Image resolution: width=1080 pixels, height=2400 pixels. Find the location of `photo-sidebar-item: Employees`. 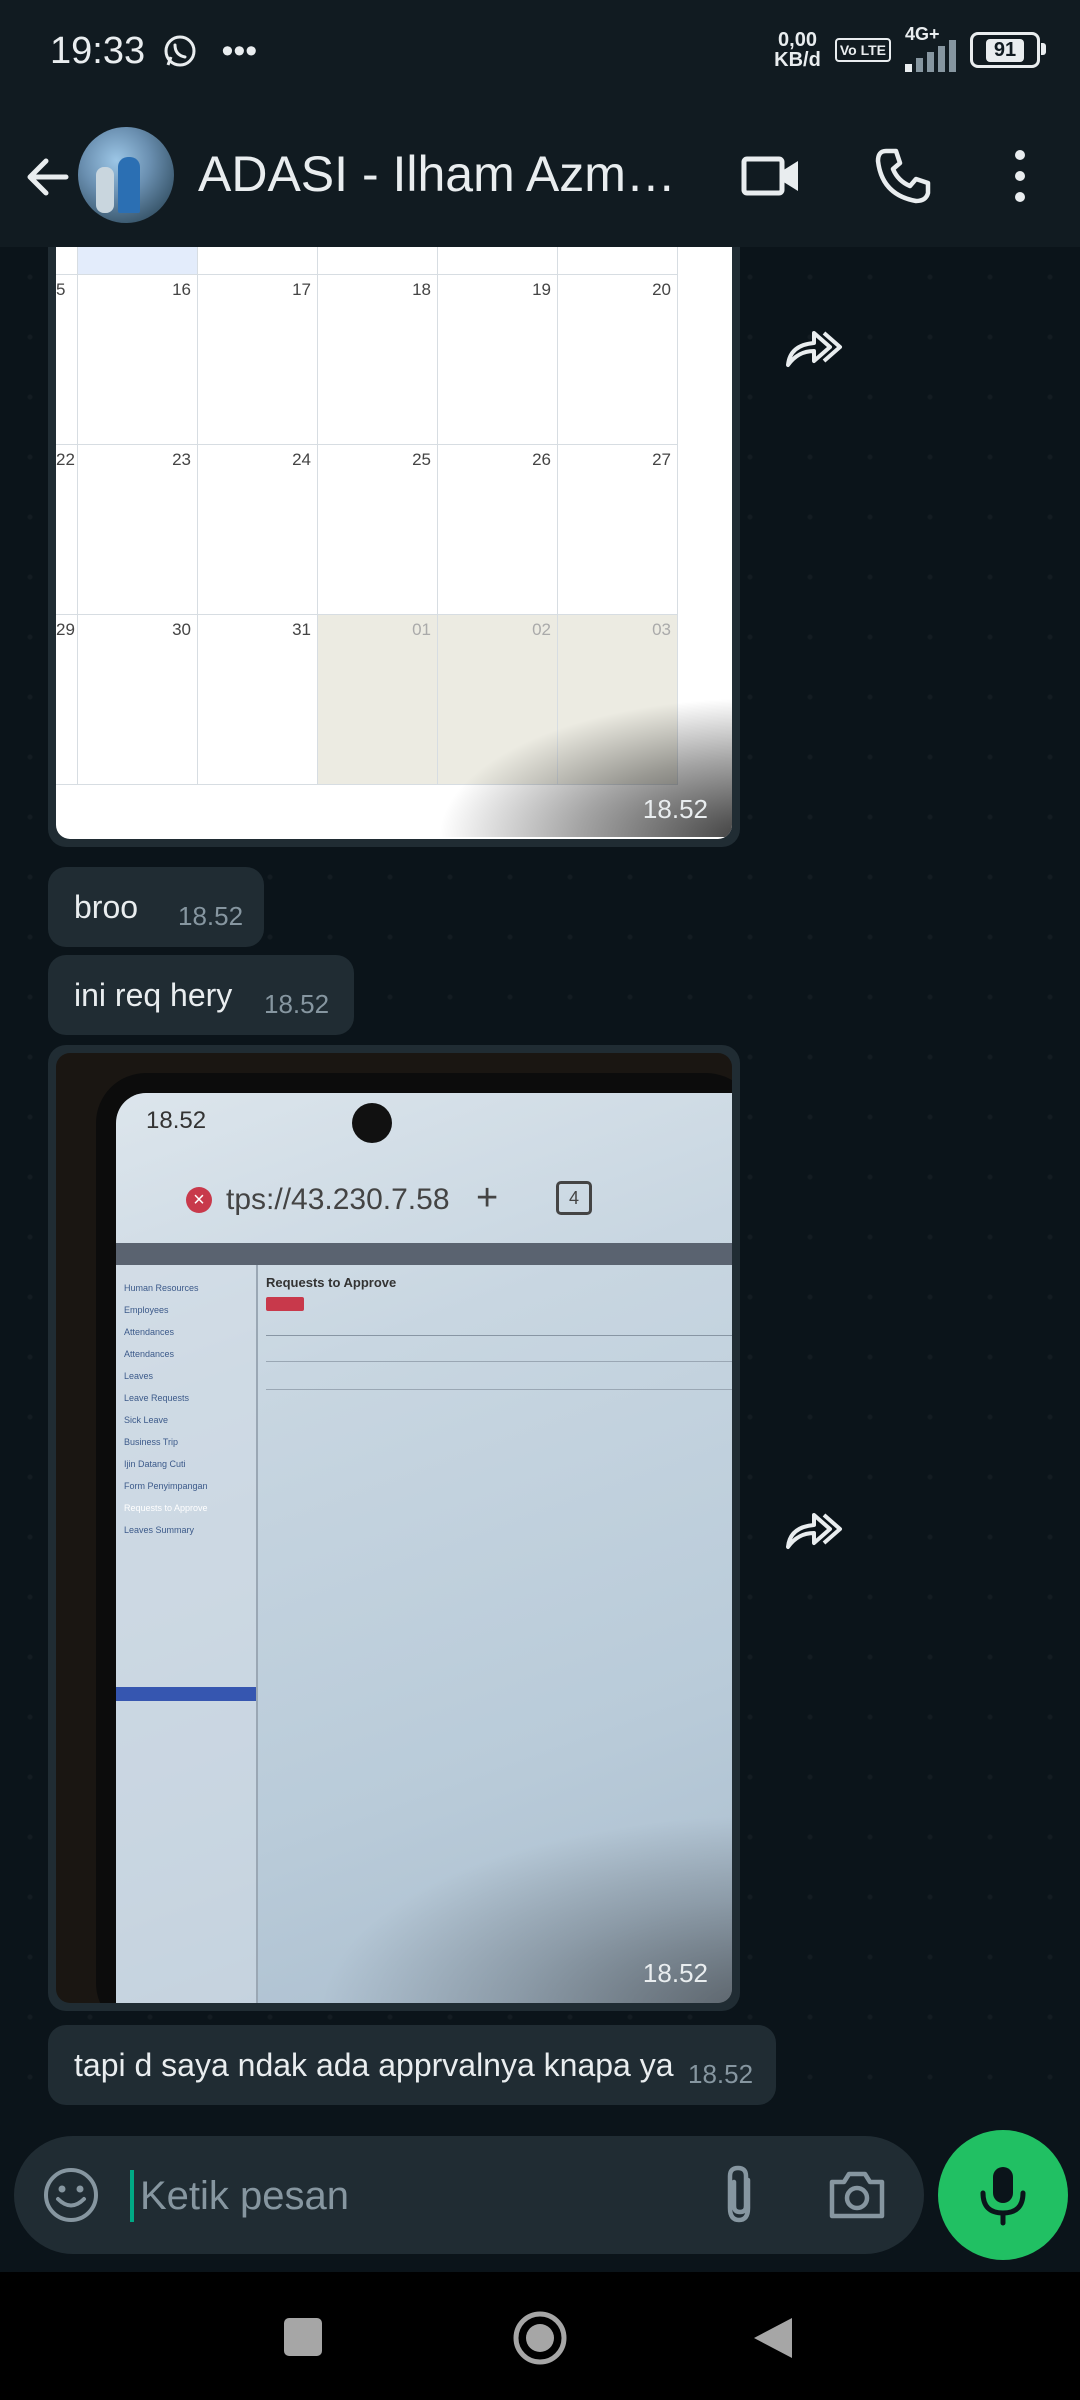

photo-sidebar-item: Employees is located at coordinates (146, 1310).